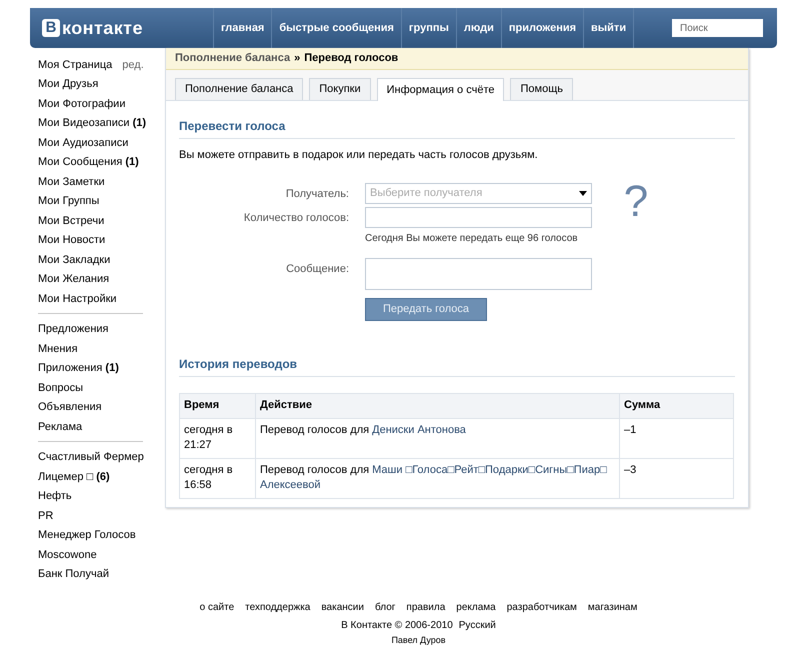 This screenshot has height=655, width=807. I want to click on sidebar-item: Мои Группы, so click(69, 201).